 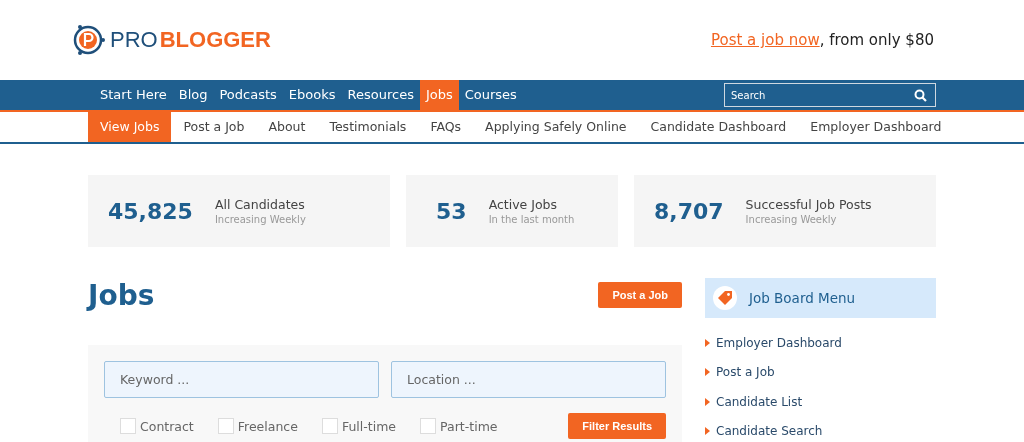 What do you see at coordinates (920, 95) in the screenshot?
I see `search-icon` at bounding box center [920, 95].